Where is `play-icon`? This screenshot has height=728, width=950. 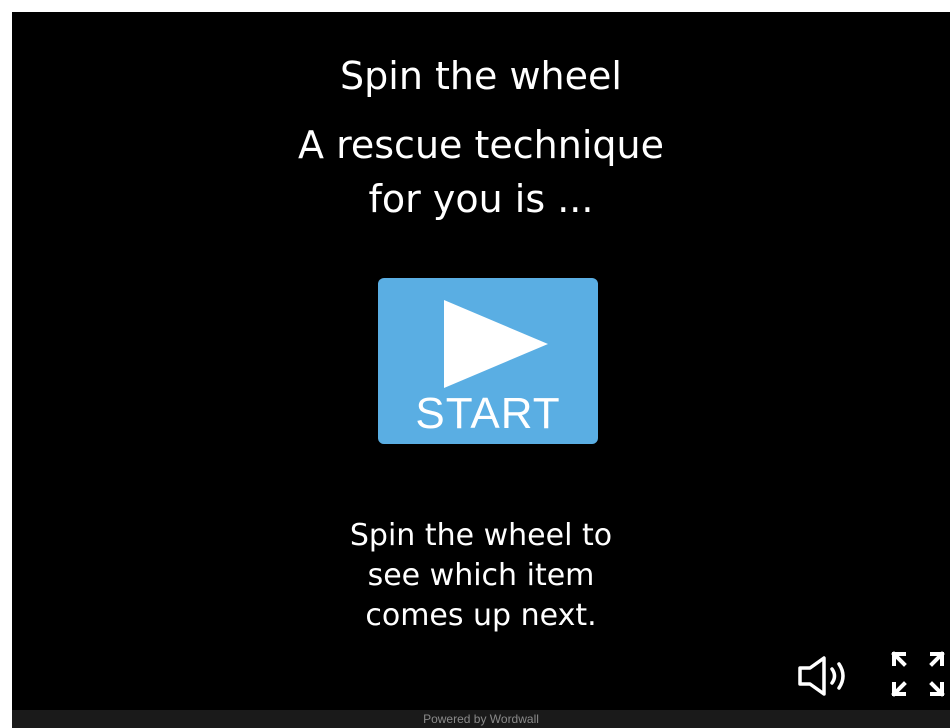
play-icon is located at coordinates (496, 344).